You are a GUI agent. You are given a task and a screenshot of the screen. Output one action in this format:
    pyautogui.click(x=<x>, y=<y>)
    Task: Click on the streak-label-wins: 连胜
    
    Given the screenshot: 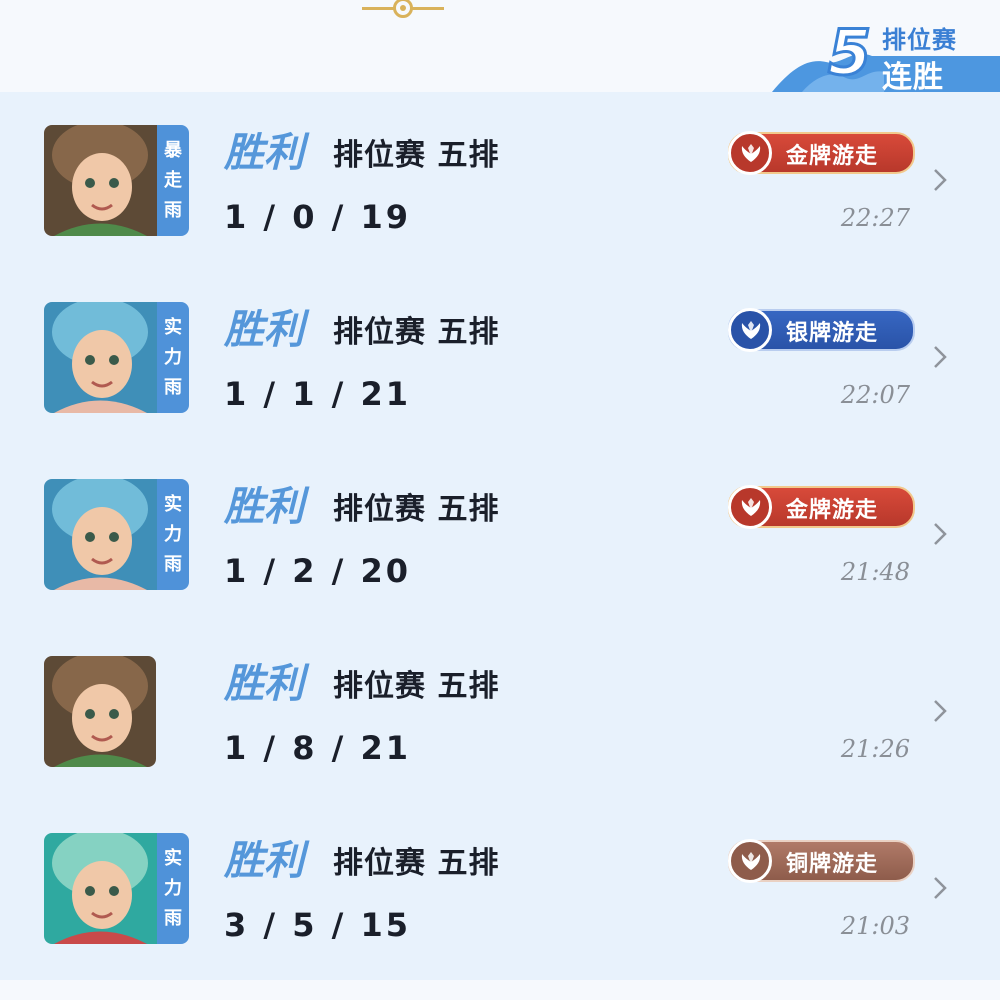 What is the action you would take?
    pyautogui.click(x=913, y=77)
    